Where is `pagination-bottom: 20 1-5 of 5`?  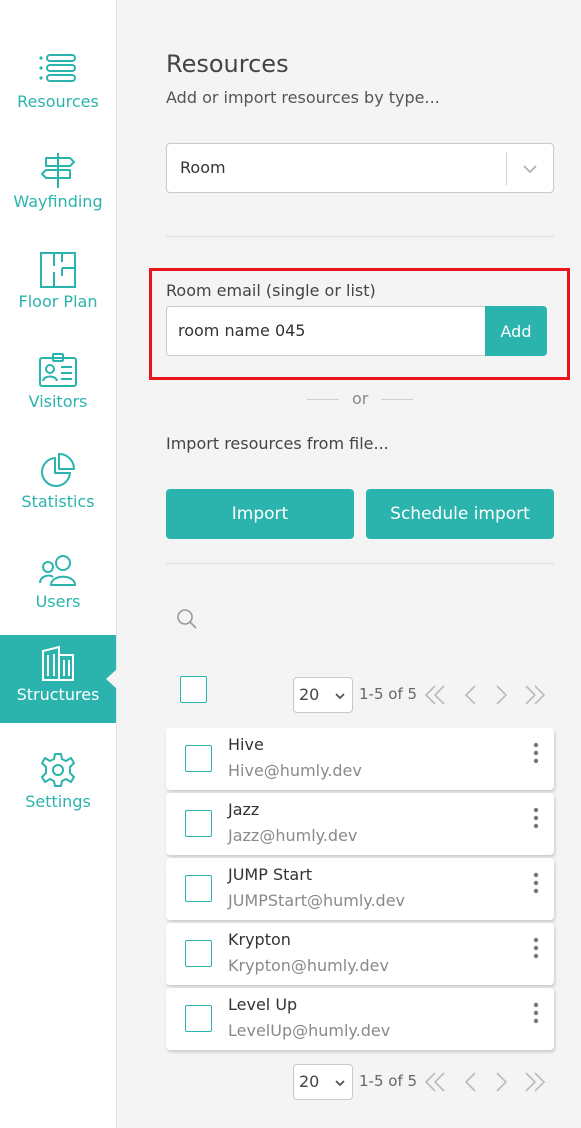
pagination-bottom: 20 1-5 of 5 is located at coordinates (423, 1082).